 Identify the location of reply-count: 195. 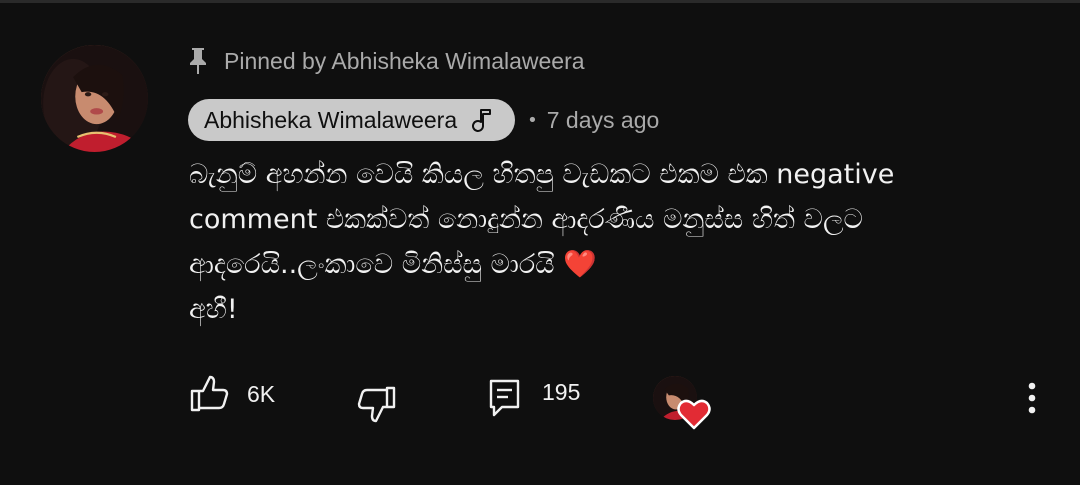
(561, 391).